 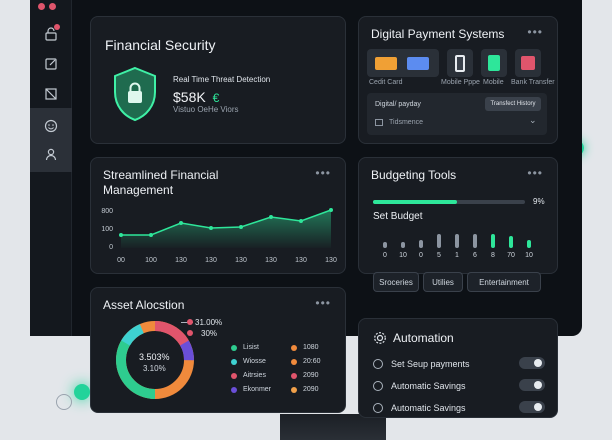 I want to click on legend-value: 2090, so click(x=311, y=375).